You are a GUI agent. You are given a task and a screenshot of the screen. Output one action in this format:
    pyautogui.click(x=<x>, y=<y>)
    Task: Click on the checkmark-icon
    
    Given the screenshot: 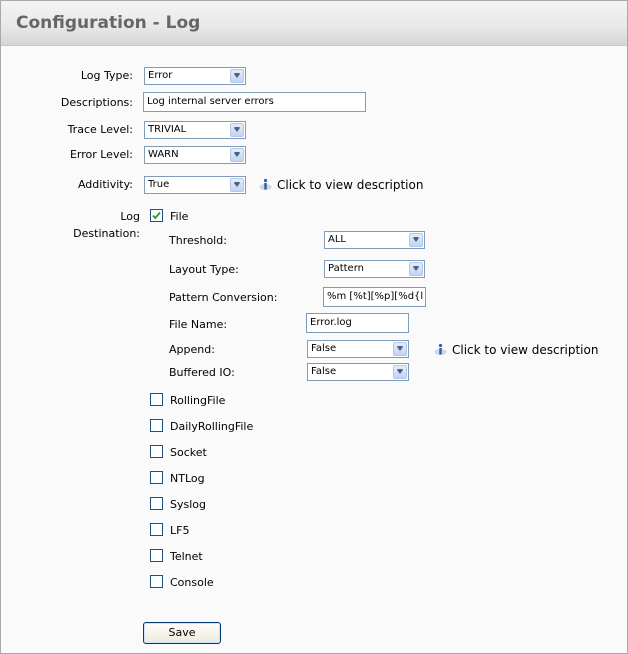 What is the action you would take?
    pyautogui.click(x=156, y=215)
    